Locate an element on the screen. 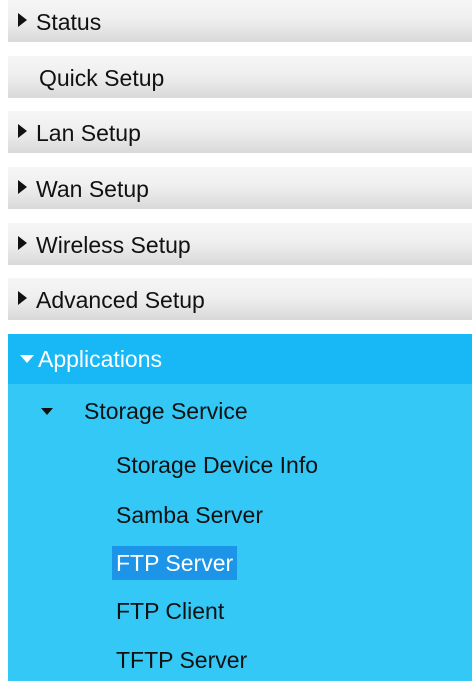 Image resolution: width=472 pixels, height=681 pixels. submenu-item-storage-device-info: Storage Device Info is located at coordinates (217, 465).